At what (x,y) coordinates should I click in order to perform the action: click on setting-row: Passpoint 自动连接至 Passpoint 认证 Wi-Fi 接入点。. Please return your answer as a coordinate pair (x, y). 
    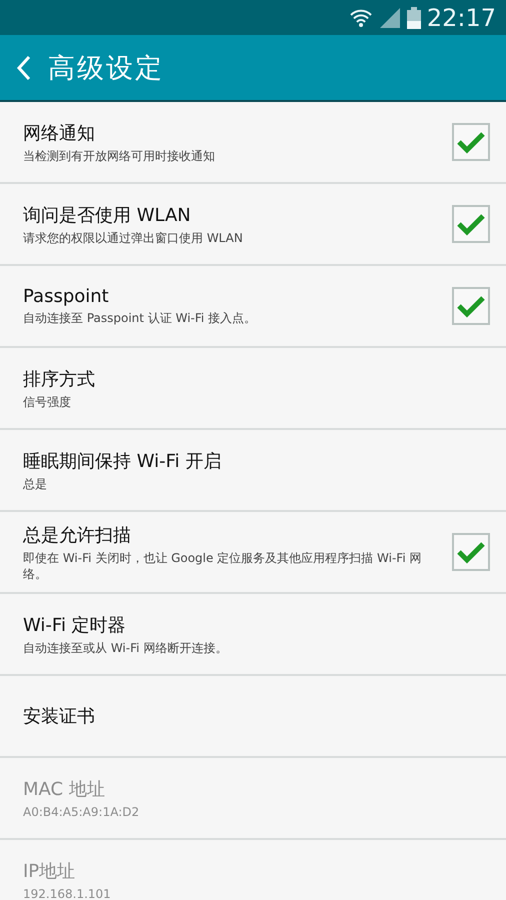
    Looking at the image, I should click on (253, 307).